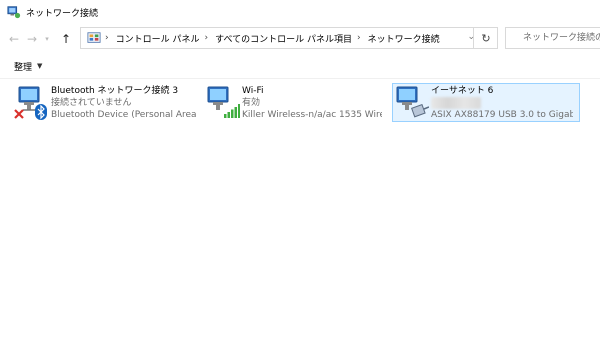 The height and width of the screenshot is (338, 600). What do you see at coordinates (560, 38) in the screenshot?
I see `search-input` at bounding box center [560, 38].